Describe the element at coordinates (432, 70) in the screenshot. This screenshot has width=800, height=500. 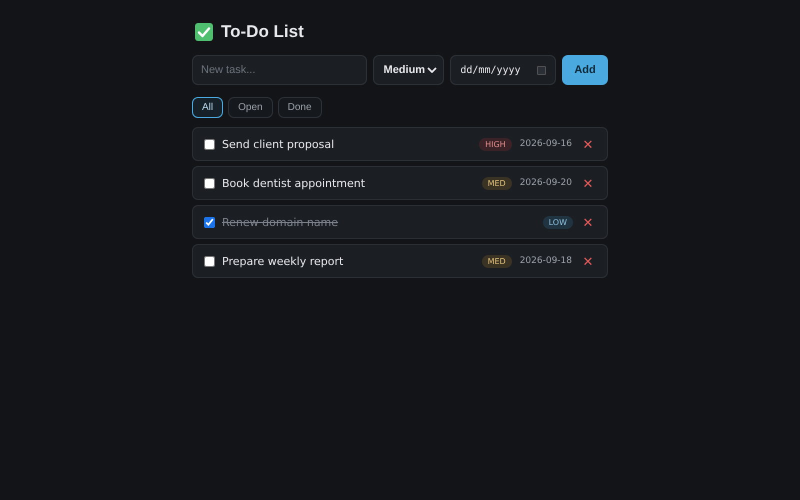
I see `chevron-icon` at that location.